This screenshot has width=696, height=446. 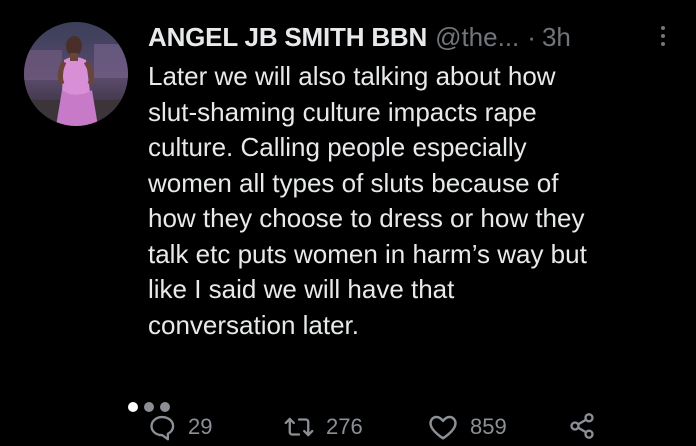 What do you see at coordinates (287, 37) in the screenshot?
I see `display-name: ANGEL JB SMITH BBN` at bounding box center [287, 37].